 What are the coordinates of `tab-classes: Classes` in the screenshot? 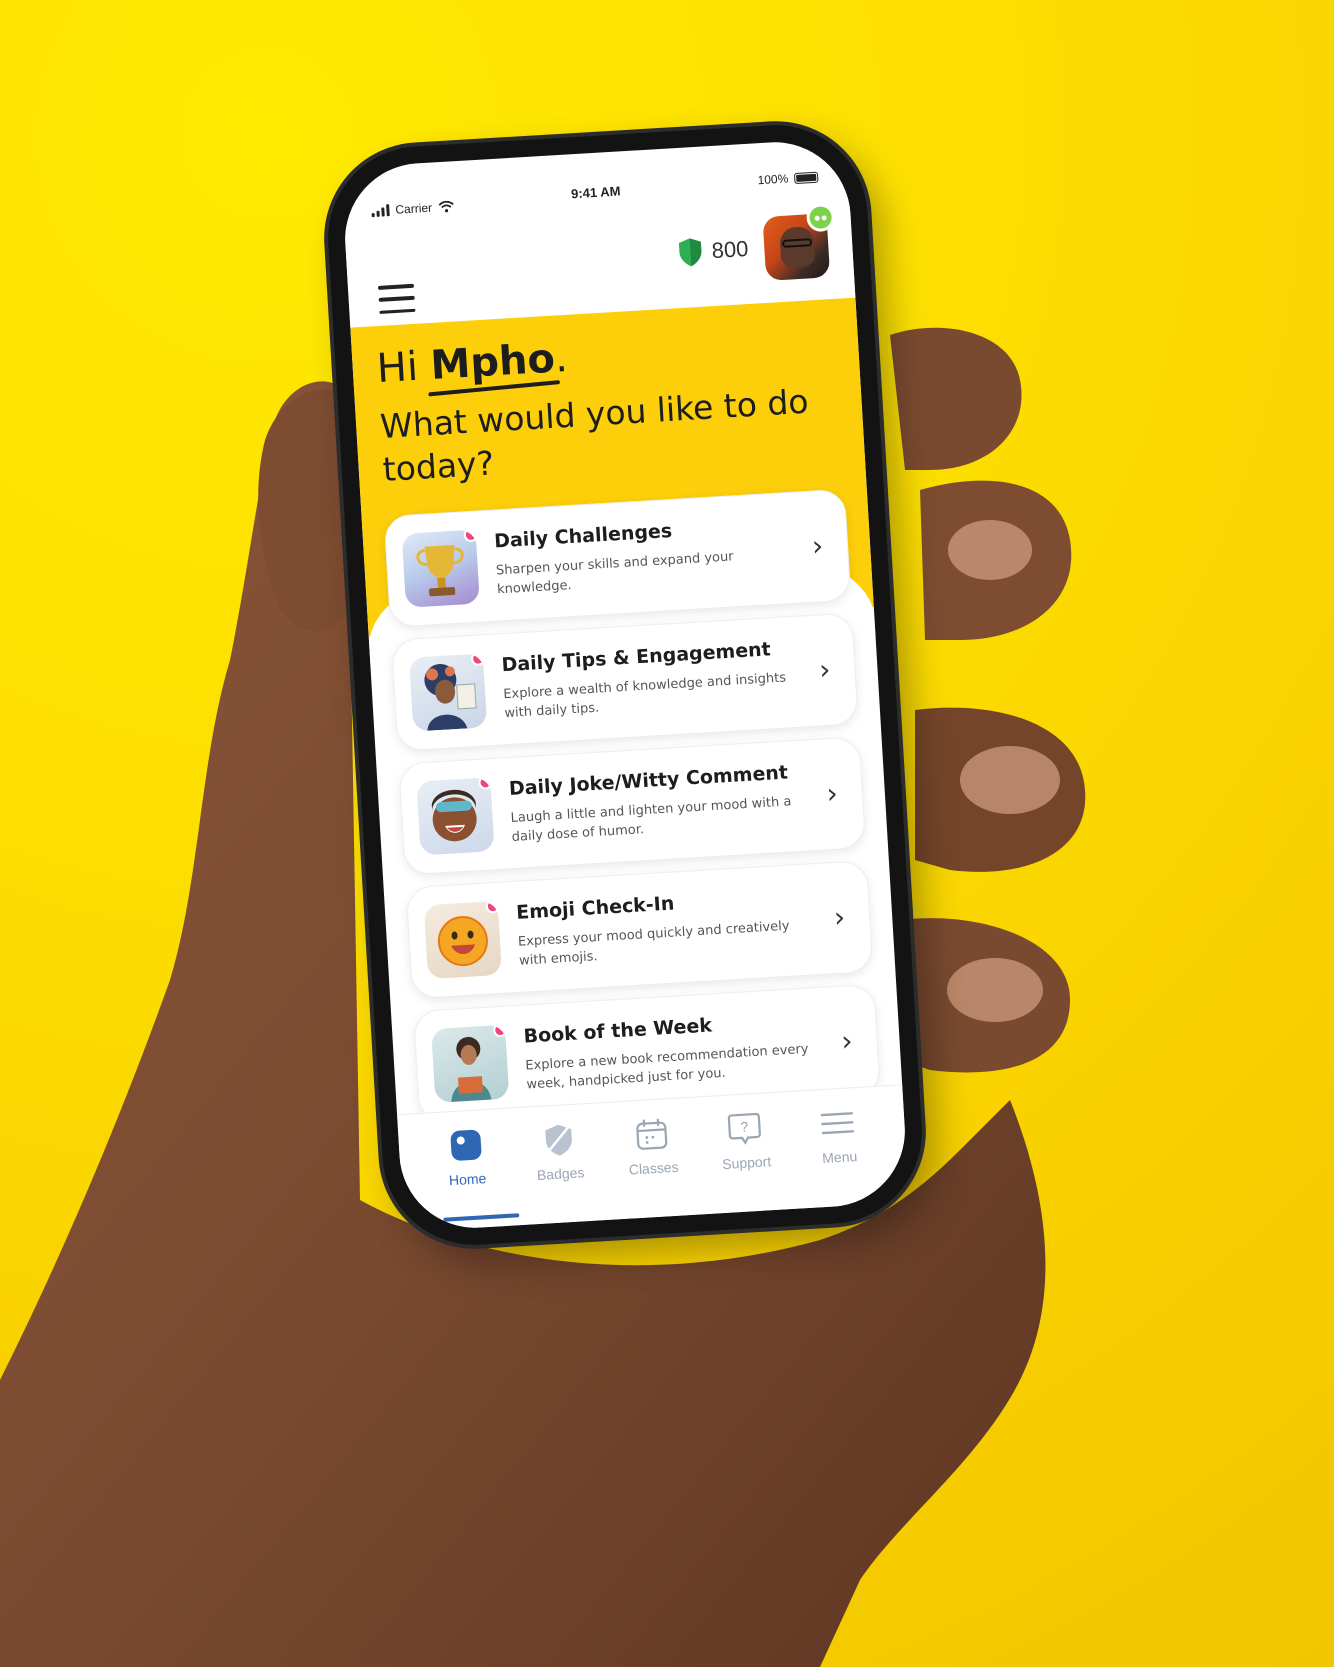 It's located at (652, 1146).